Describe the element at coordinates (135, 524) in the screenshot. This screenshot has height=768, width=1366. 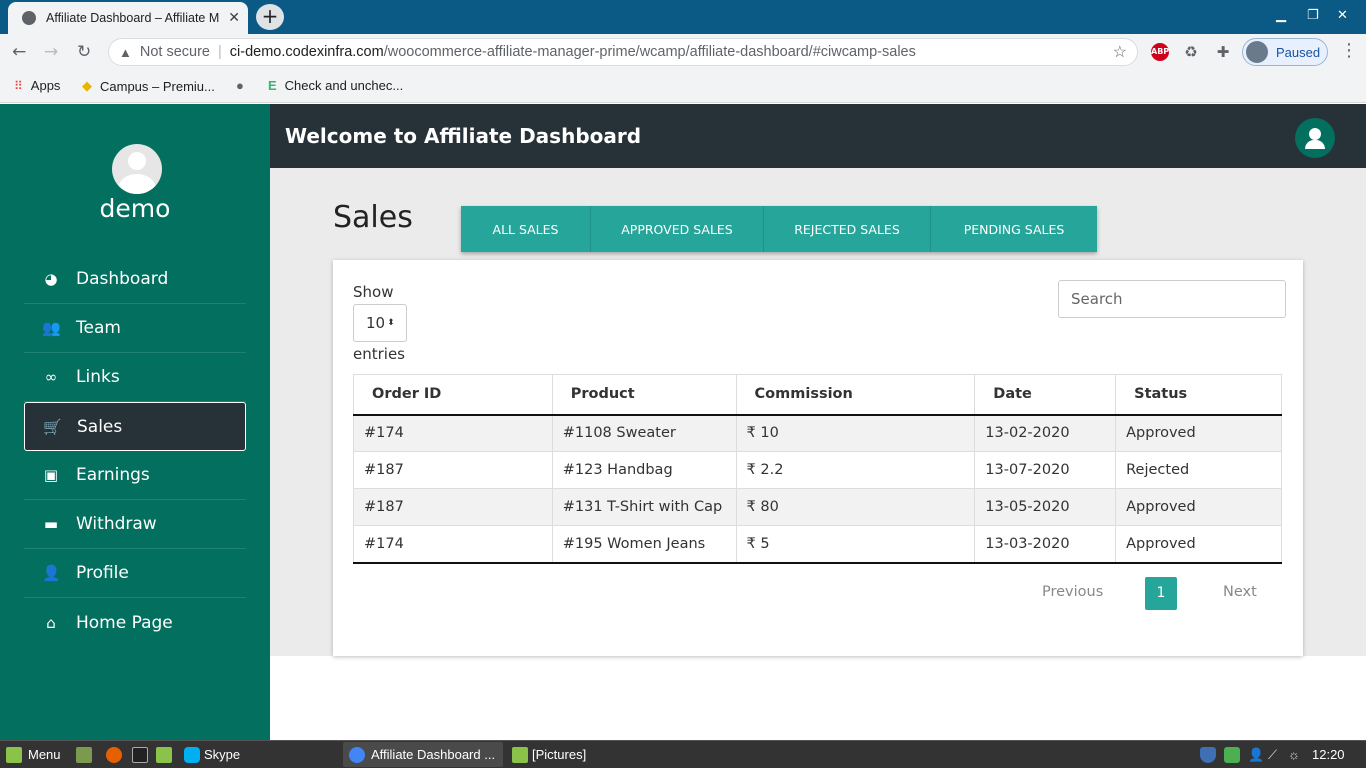
I see `sidebar-item-withdraw: ▬ Withdraw` at that location.